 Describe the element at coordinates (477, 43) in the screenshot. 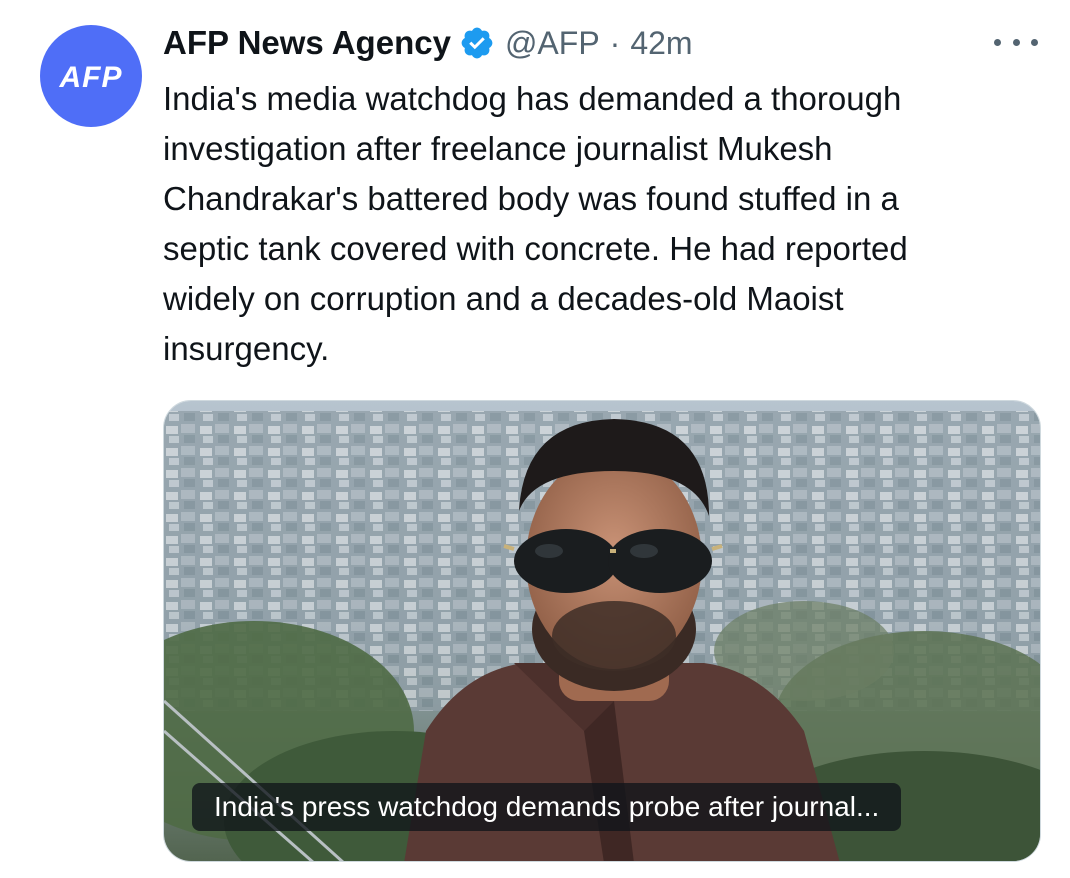

I see `verified-badge-icon` at that location.